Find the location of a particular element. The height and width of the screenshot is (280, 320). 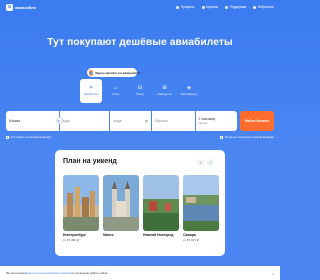

nav-profile: Профиль is located at coordinates (185, 7).